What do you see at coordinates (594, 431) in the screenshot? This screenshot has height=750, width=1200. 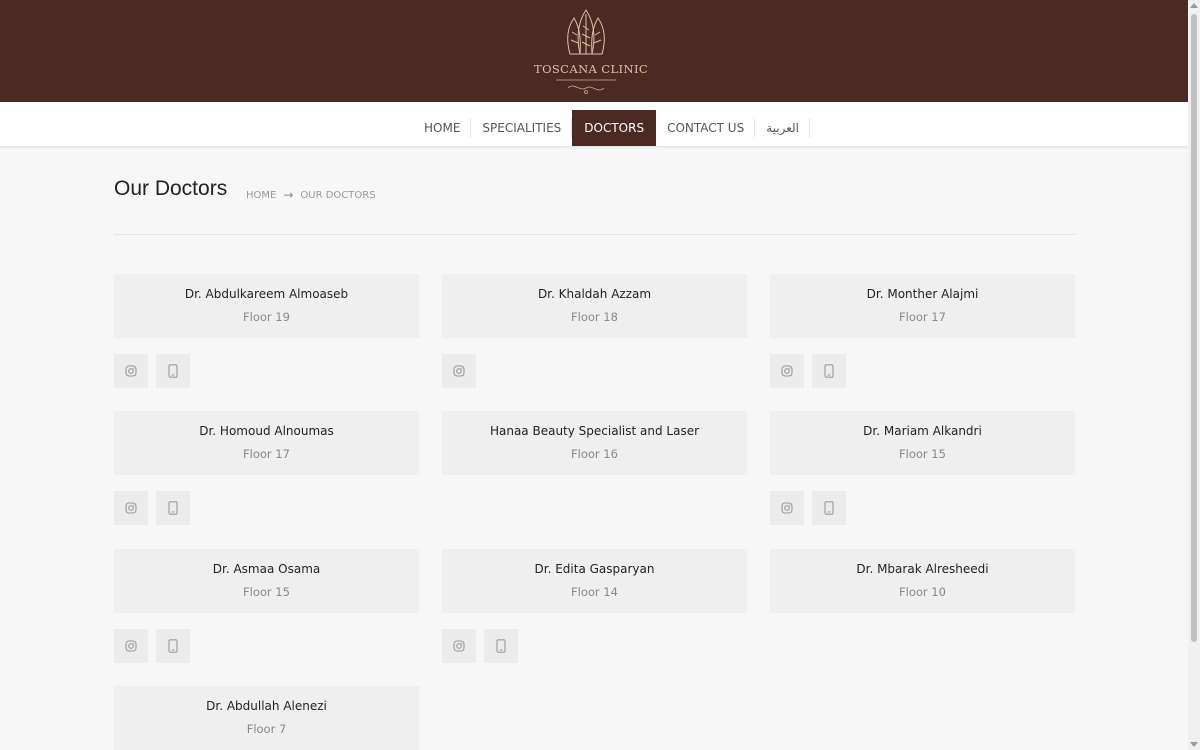 I see `doctor-name: Hanaa Beauty Specialist and Laser` at bounding box center [594, 431].